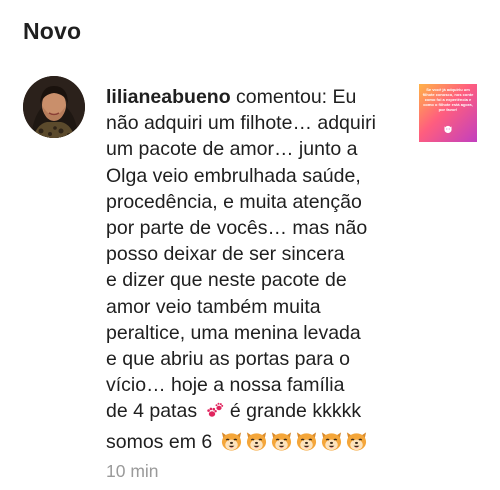 The image size is (500, 490). I want to click on avatar, so click(54, 107).